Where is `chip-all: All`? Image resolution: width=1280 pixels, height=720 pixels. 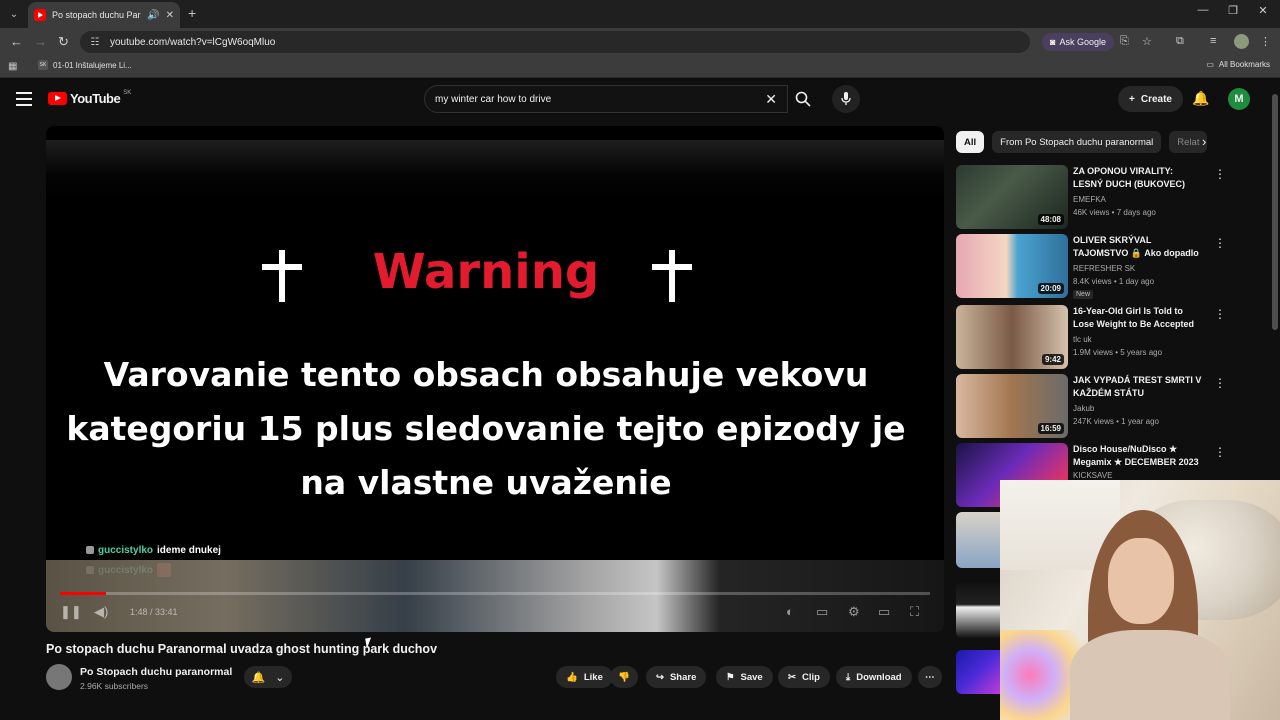
chip-all: All is located at coordinates (970, 142).